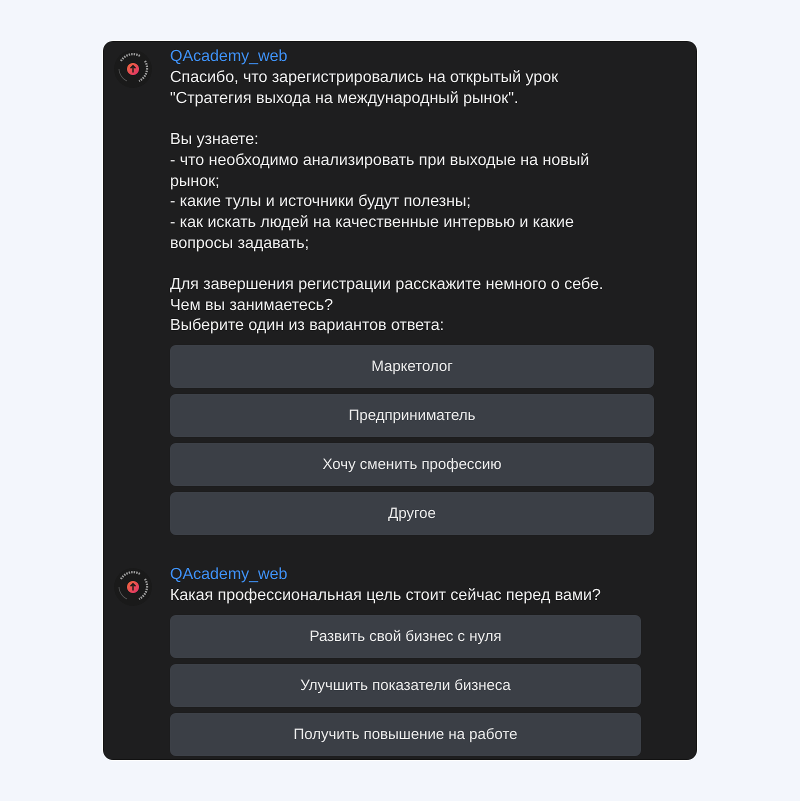 Image resolution: width=800 pixels, height=801 pixels. I want to click on answer-button: Предприниматель, so click(412, 416).